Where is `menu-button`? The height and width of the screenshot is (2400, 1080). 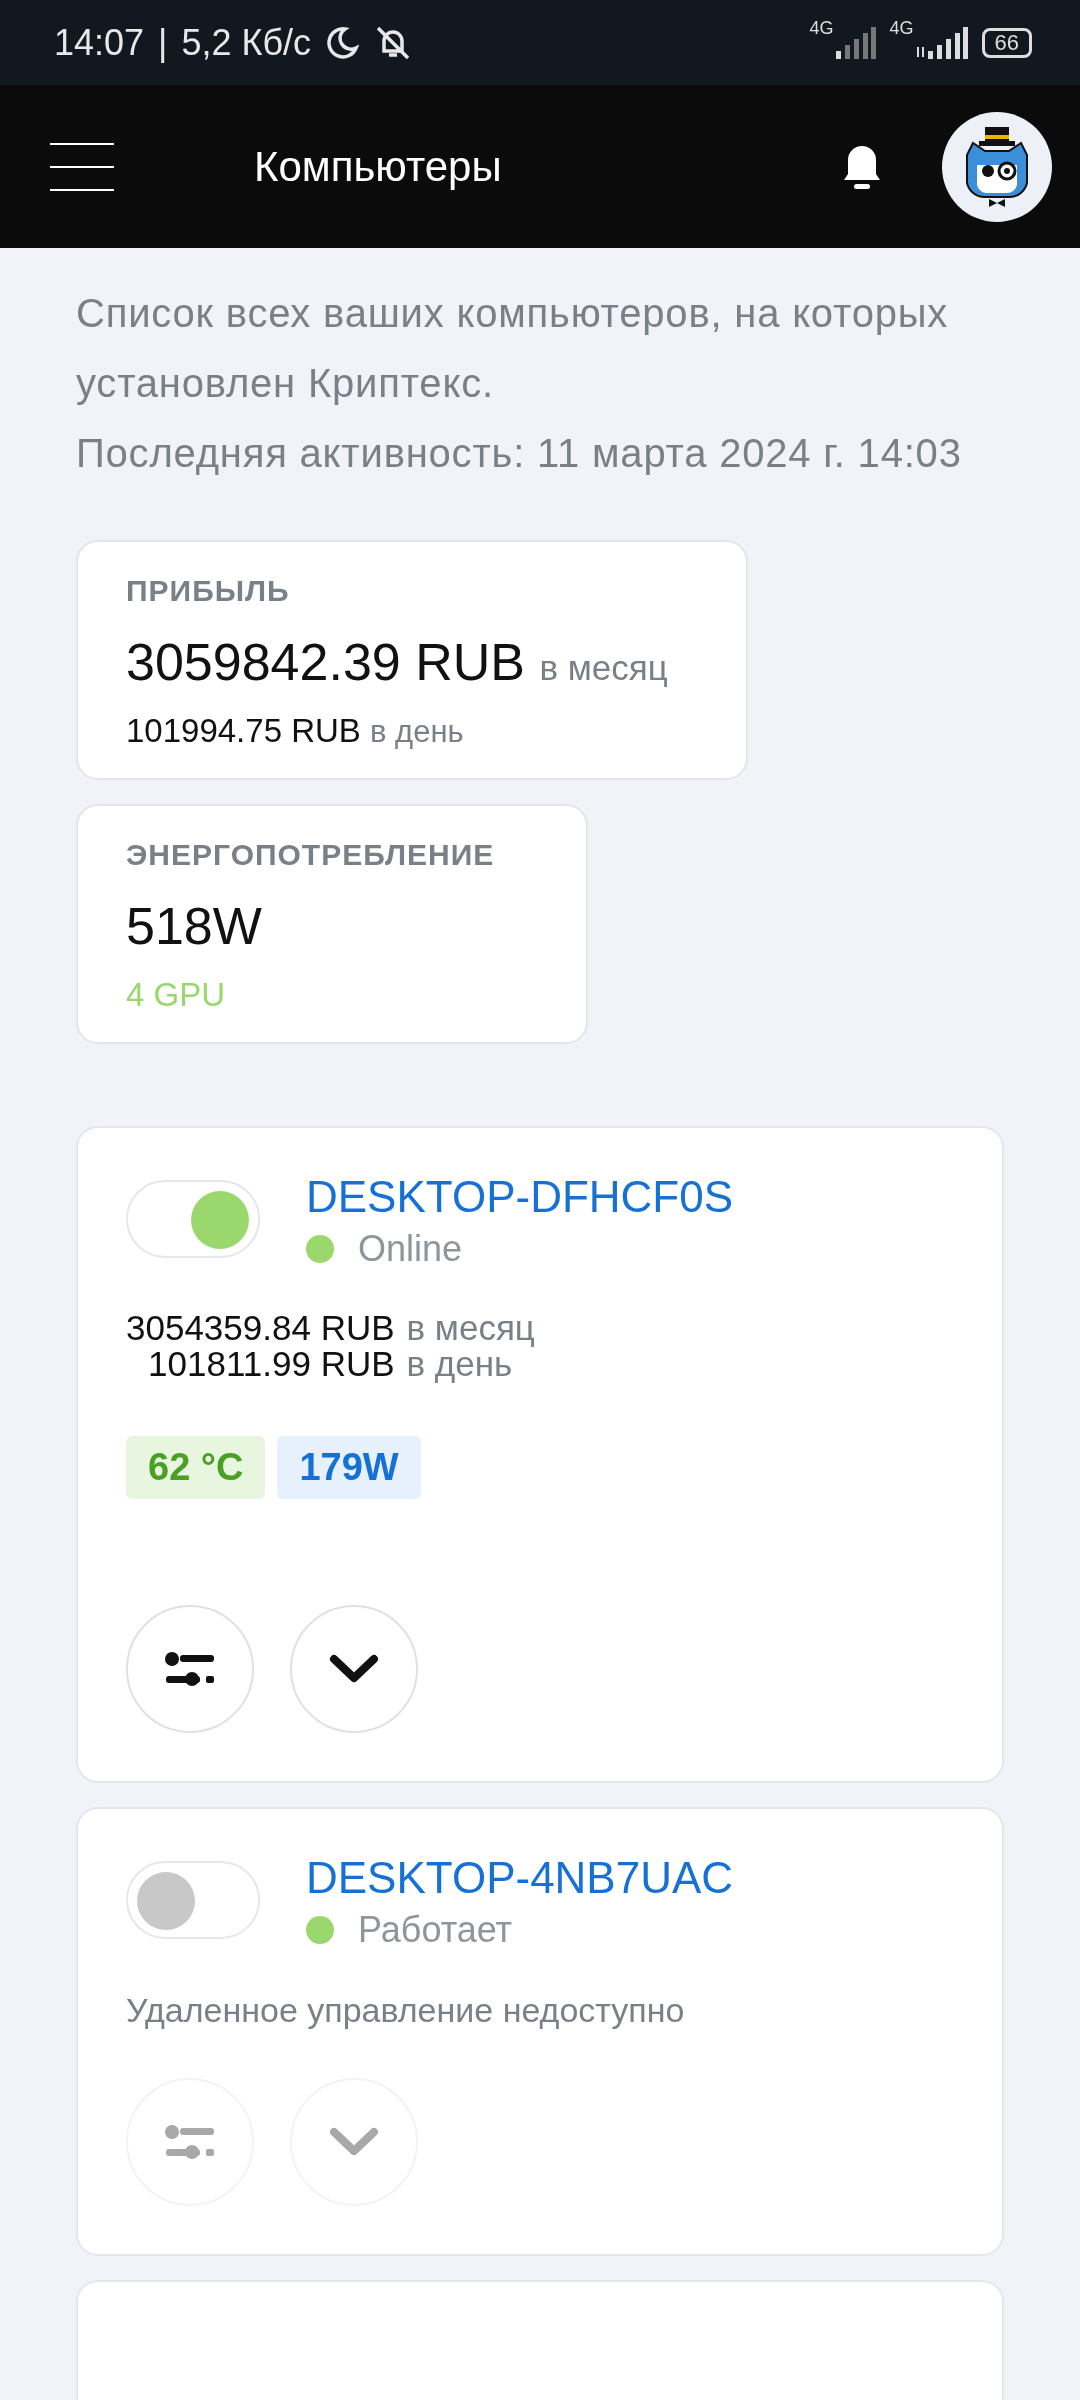
menu-button is located at coordinates (82, 166).